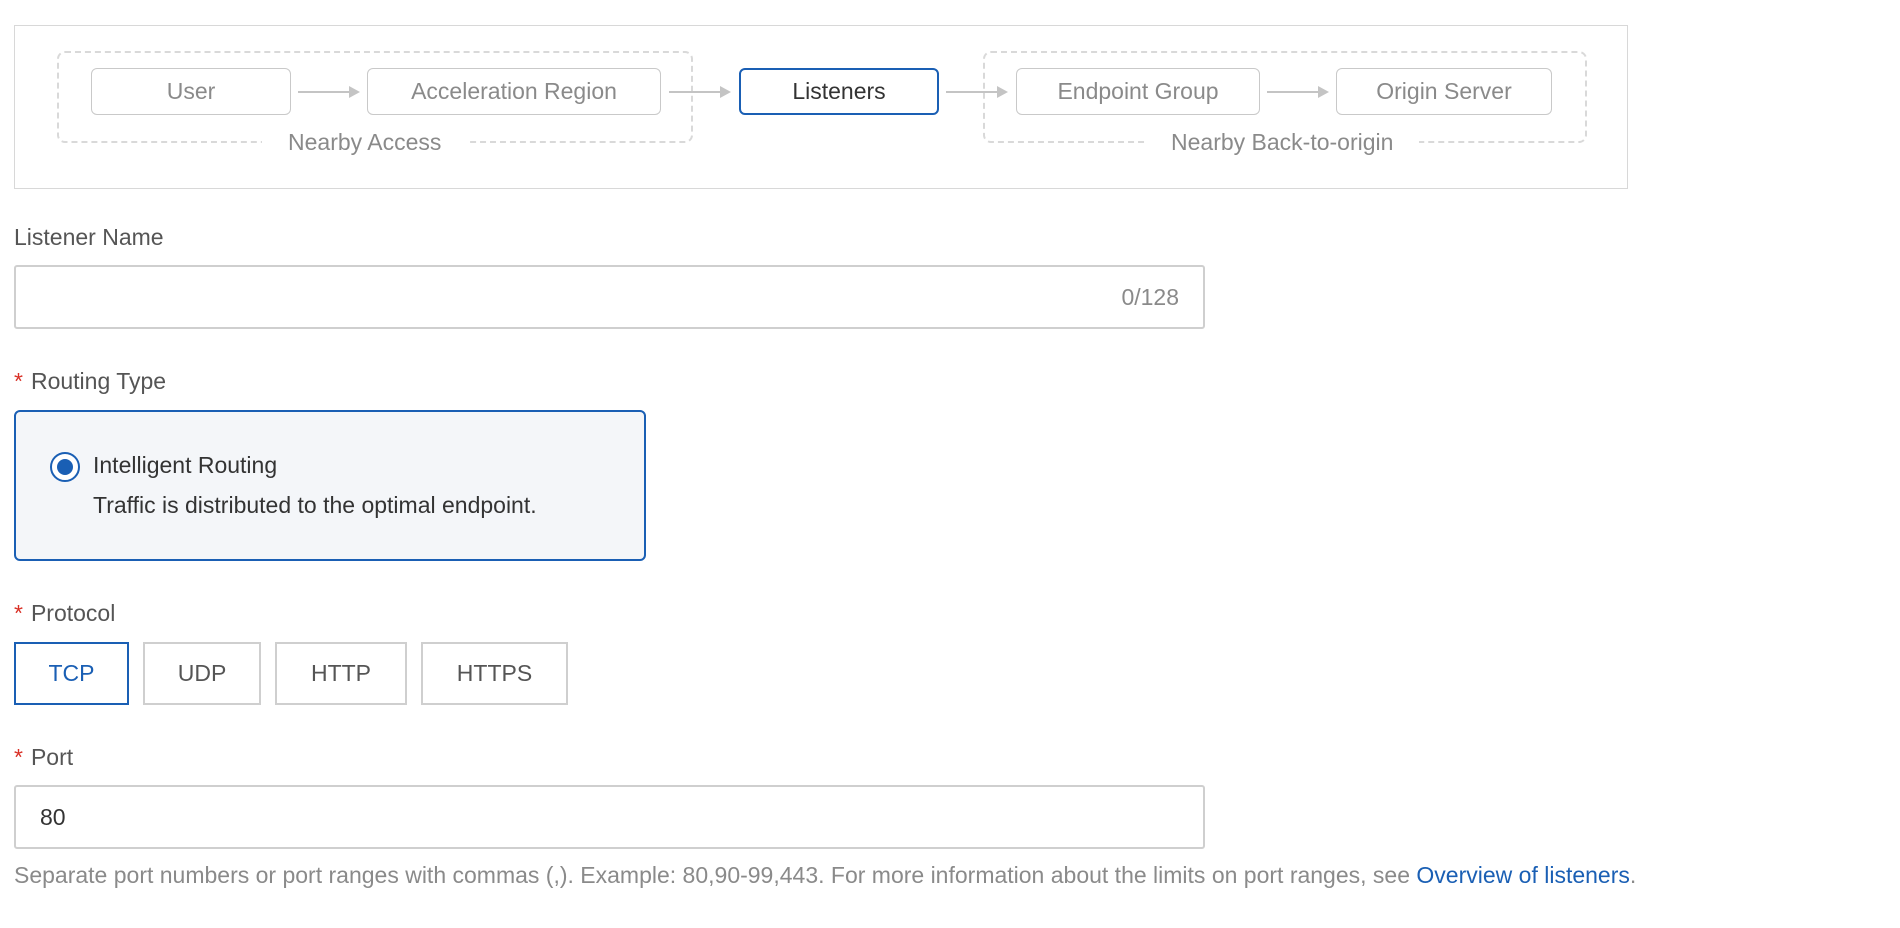  What do you see at coordinates (1444, 91) in the screenshot?
I see `flow-node-origin-server: Origin Server` at bounding box center [1444, 91].